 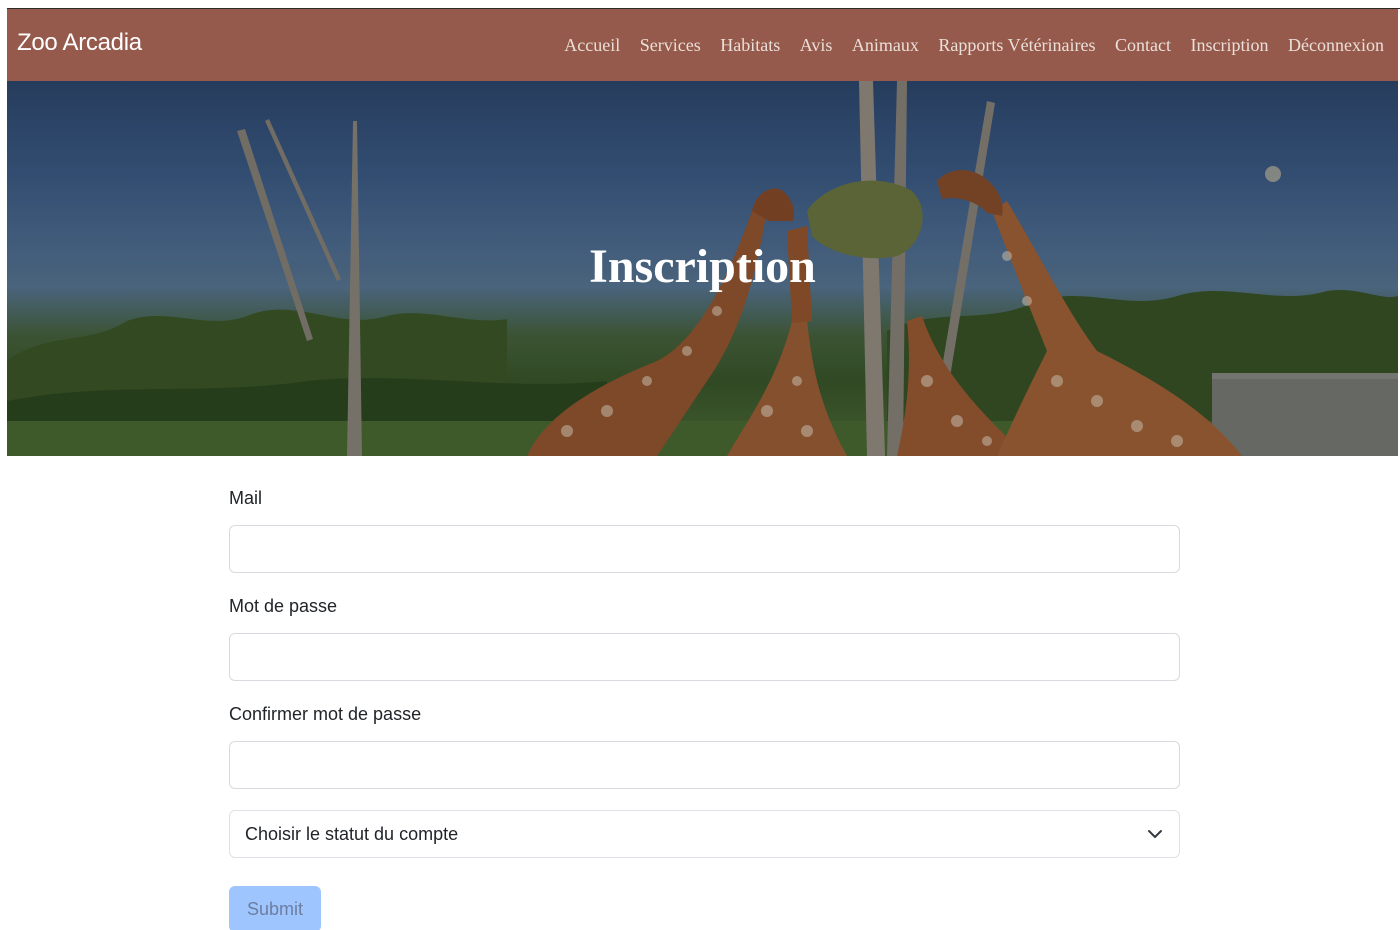 I want to click on nav-link-accueil: Accueil, so click(x=592, y=45).